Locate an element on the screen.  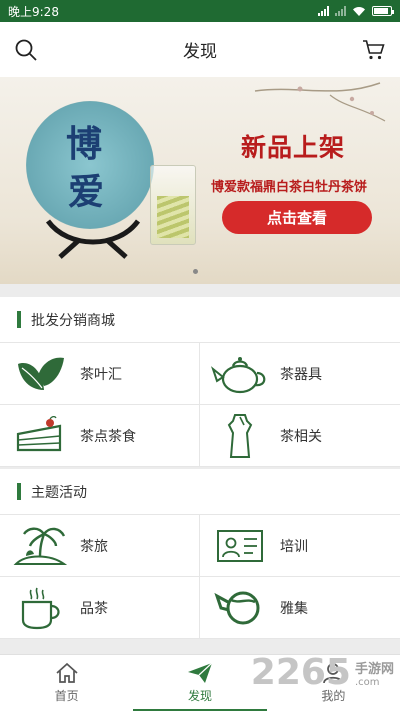
activity-label: 茶旅 is located at coordinates (94, 546).